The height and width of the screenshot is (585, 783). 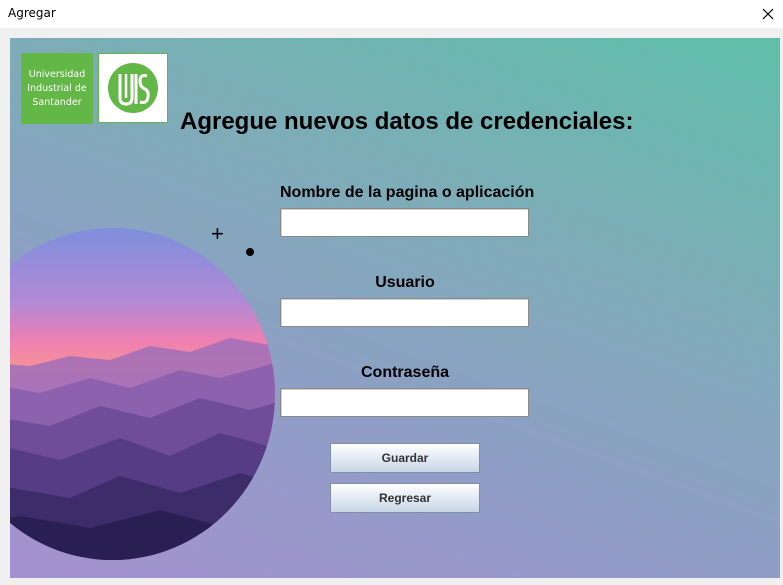 I want to click on window-title: Agregar, so click(x=32, y=13).